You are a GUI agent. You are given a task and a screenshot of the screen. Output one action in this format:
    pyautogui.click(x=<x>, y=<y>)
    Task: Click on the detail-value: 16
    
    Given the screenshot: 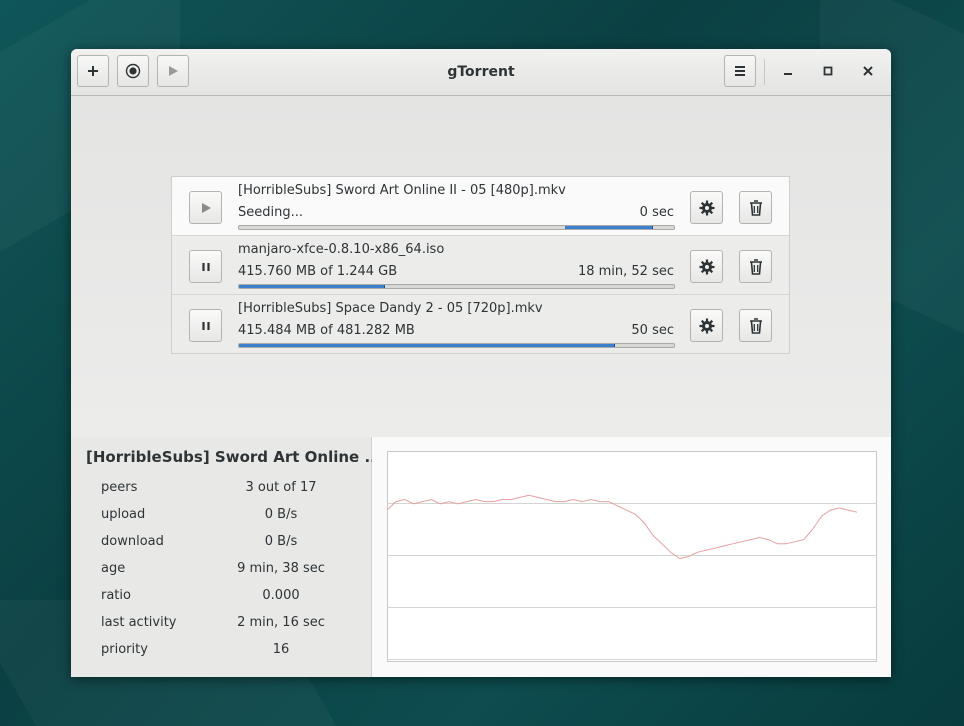 What is the action you would take?
    pyautogui.click(x=281, y=649)
    